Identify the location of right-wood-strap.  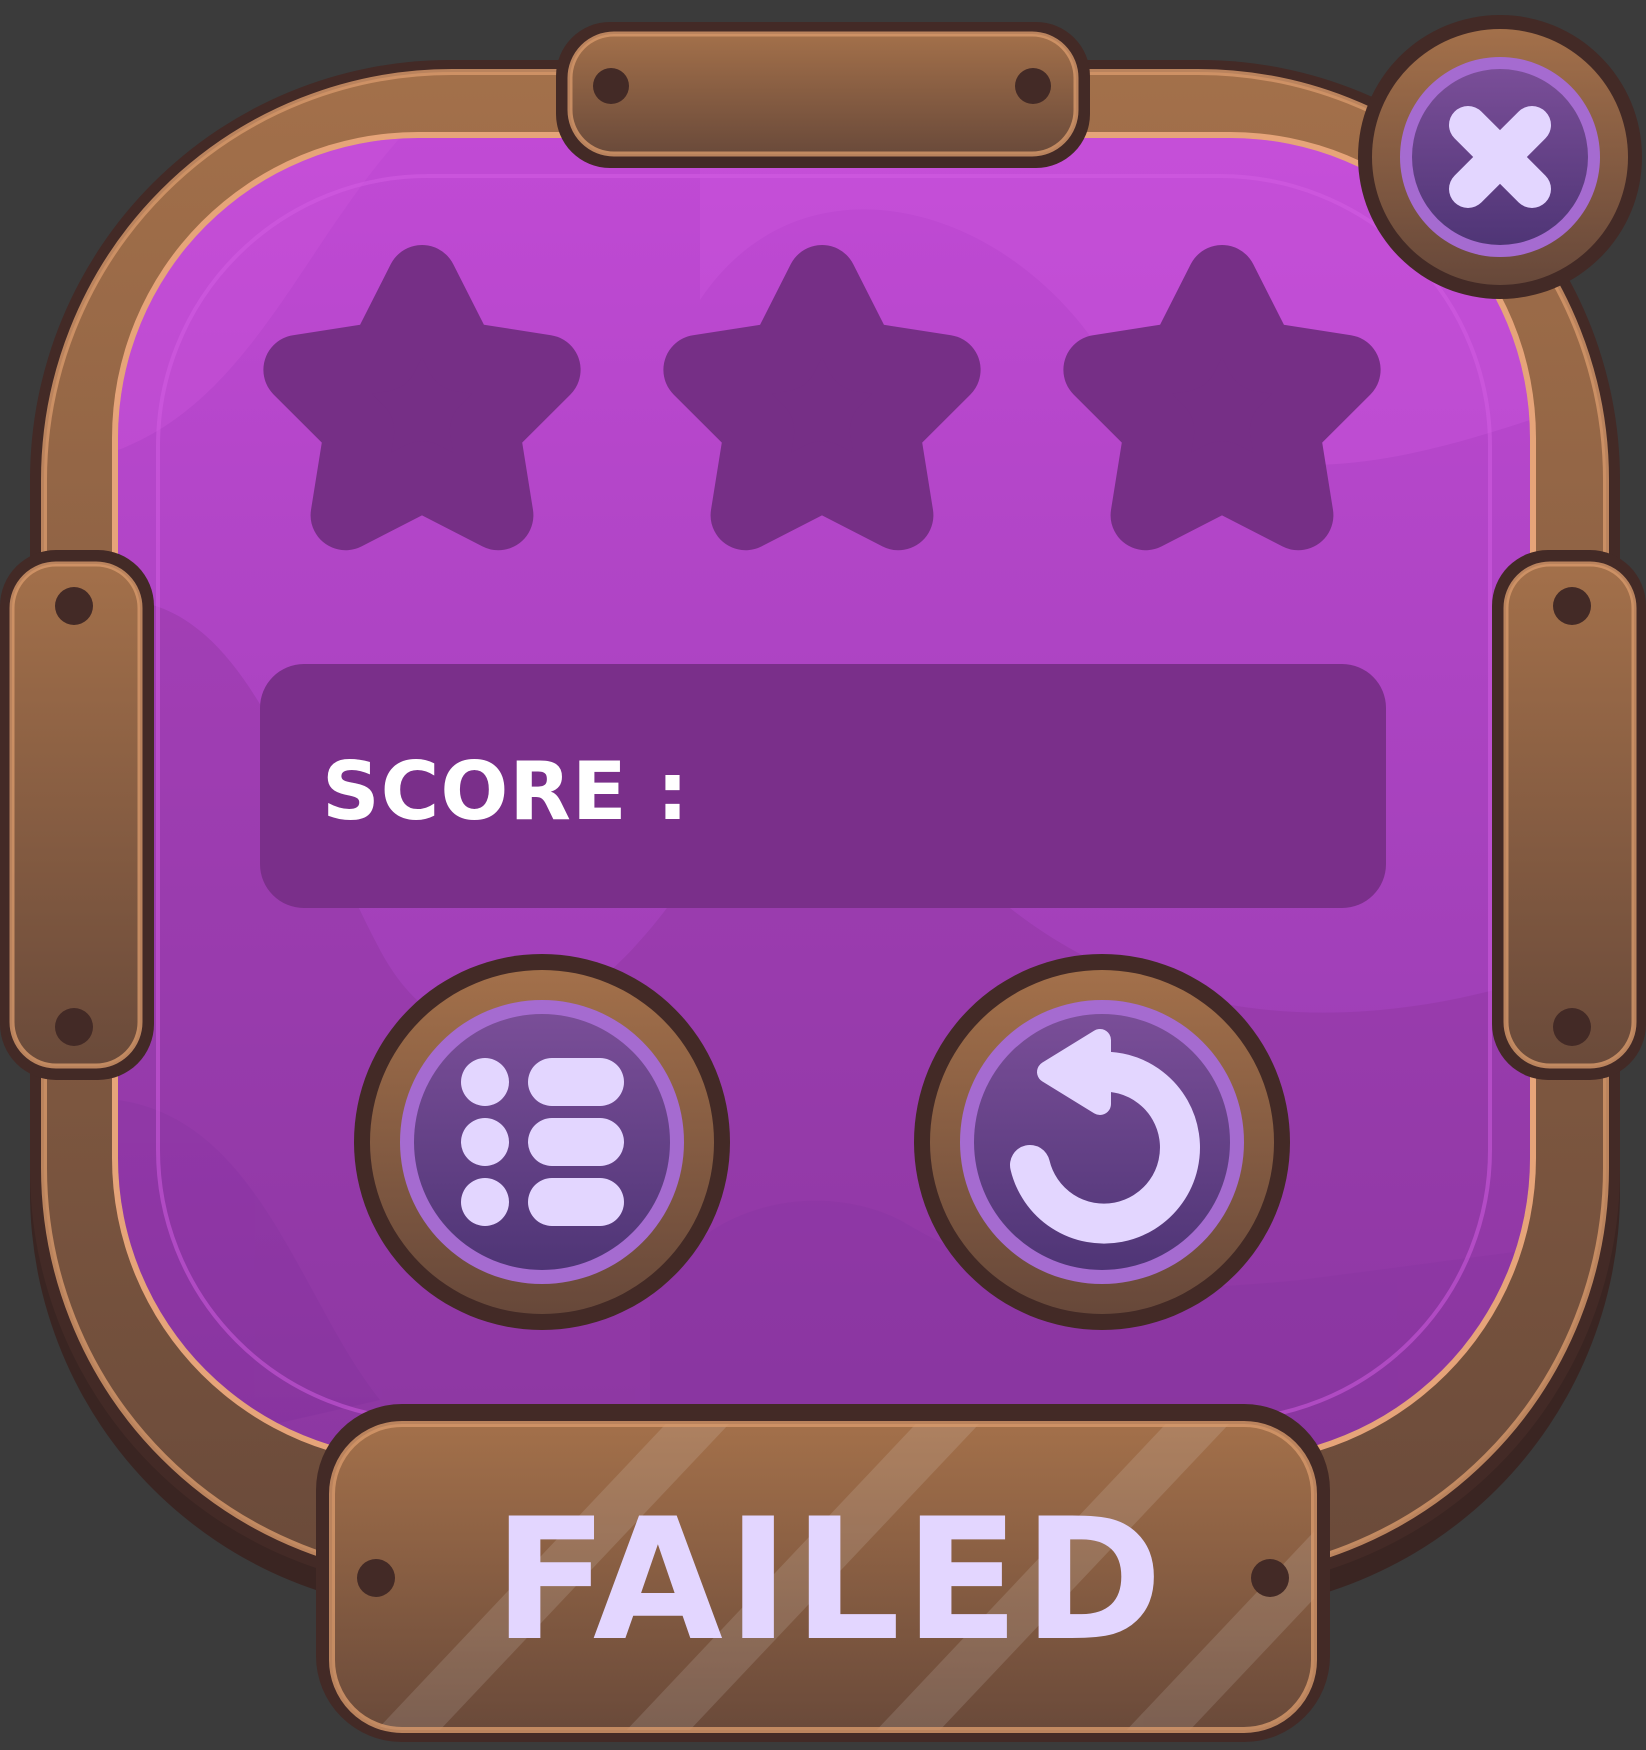
(1569, 815).